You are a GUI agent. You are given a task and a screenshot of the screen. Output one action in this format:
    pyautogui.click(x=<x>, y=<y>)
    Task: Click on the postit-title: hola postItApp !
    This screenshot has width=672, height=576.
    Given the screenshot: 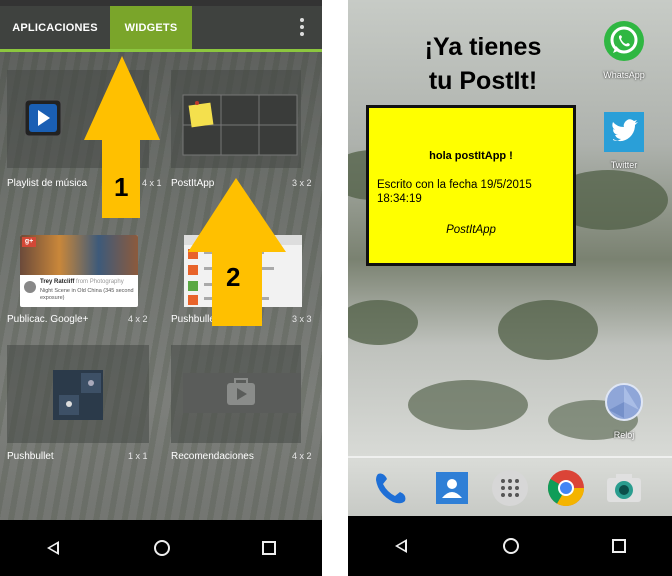 What is the action you would take?
    pyautogui.click(x=471, y=156)
    